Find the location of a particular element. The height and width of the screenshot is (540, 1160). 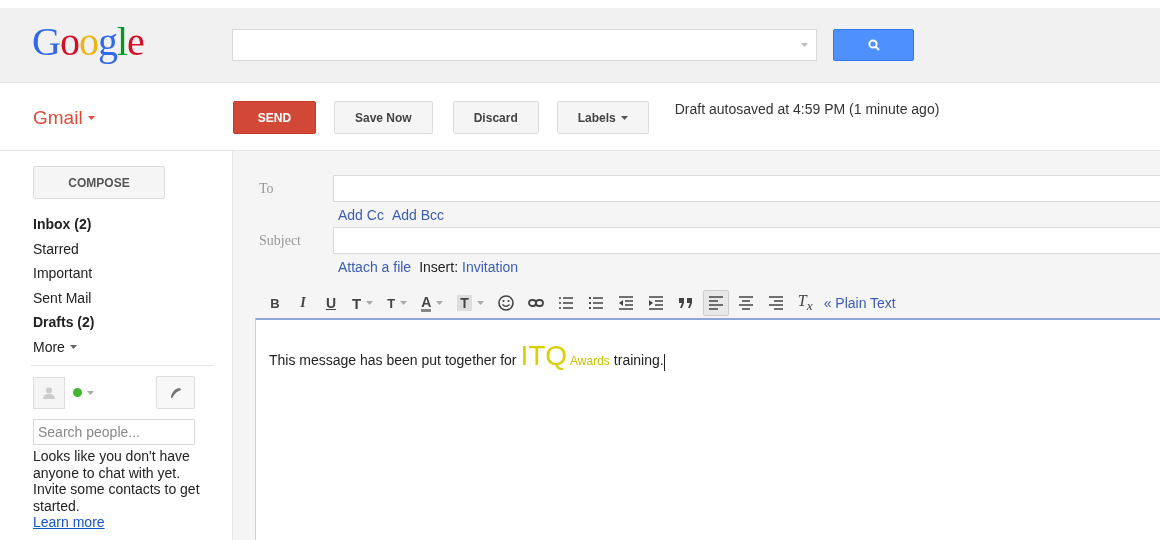

learn-more-link: Learn more is located at coordinates (69, 522).